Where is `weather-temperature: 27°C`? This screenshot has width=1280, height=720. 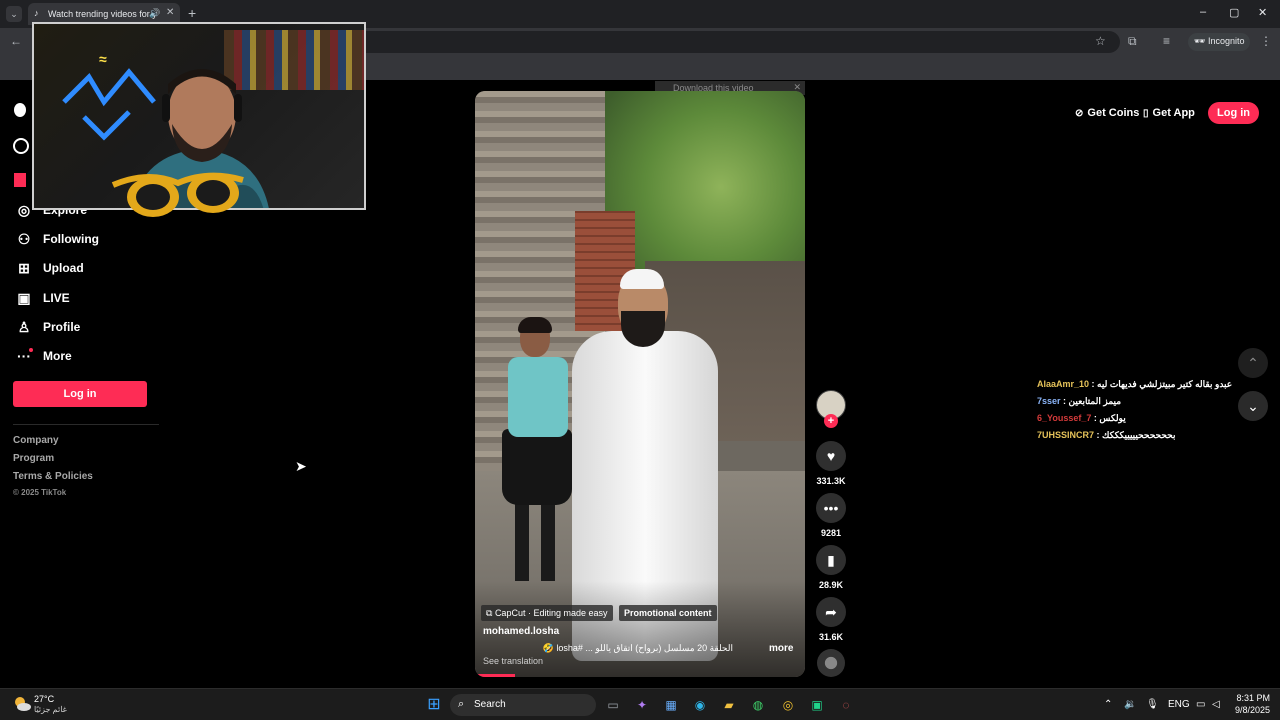
weather-temperature: 27°C is located at coordinates (44, 699).